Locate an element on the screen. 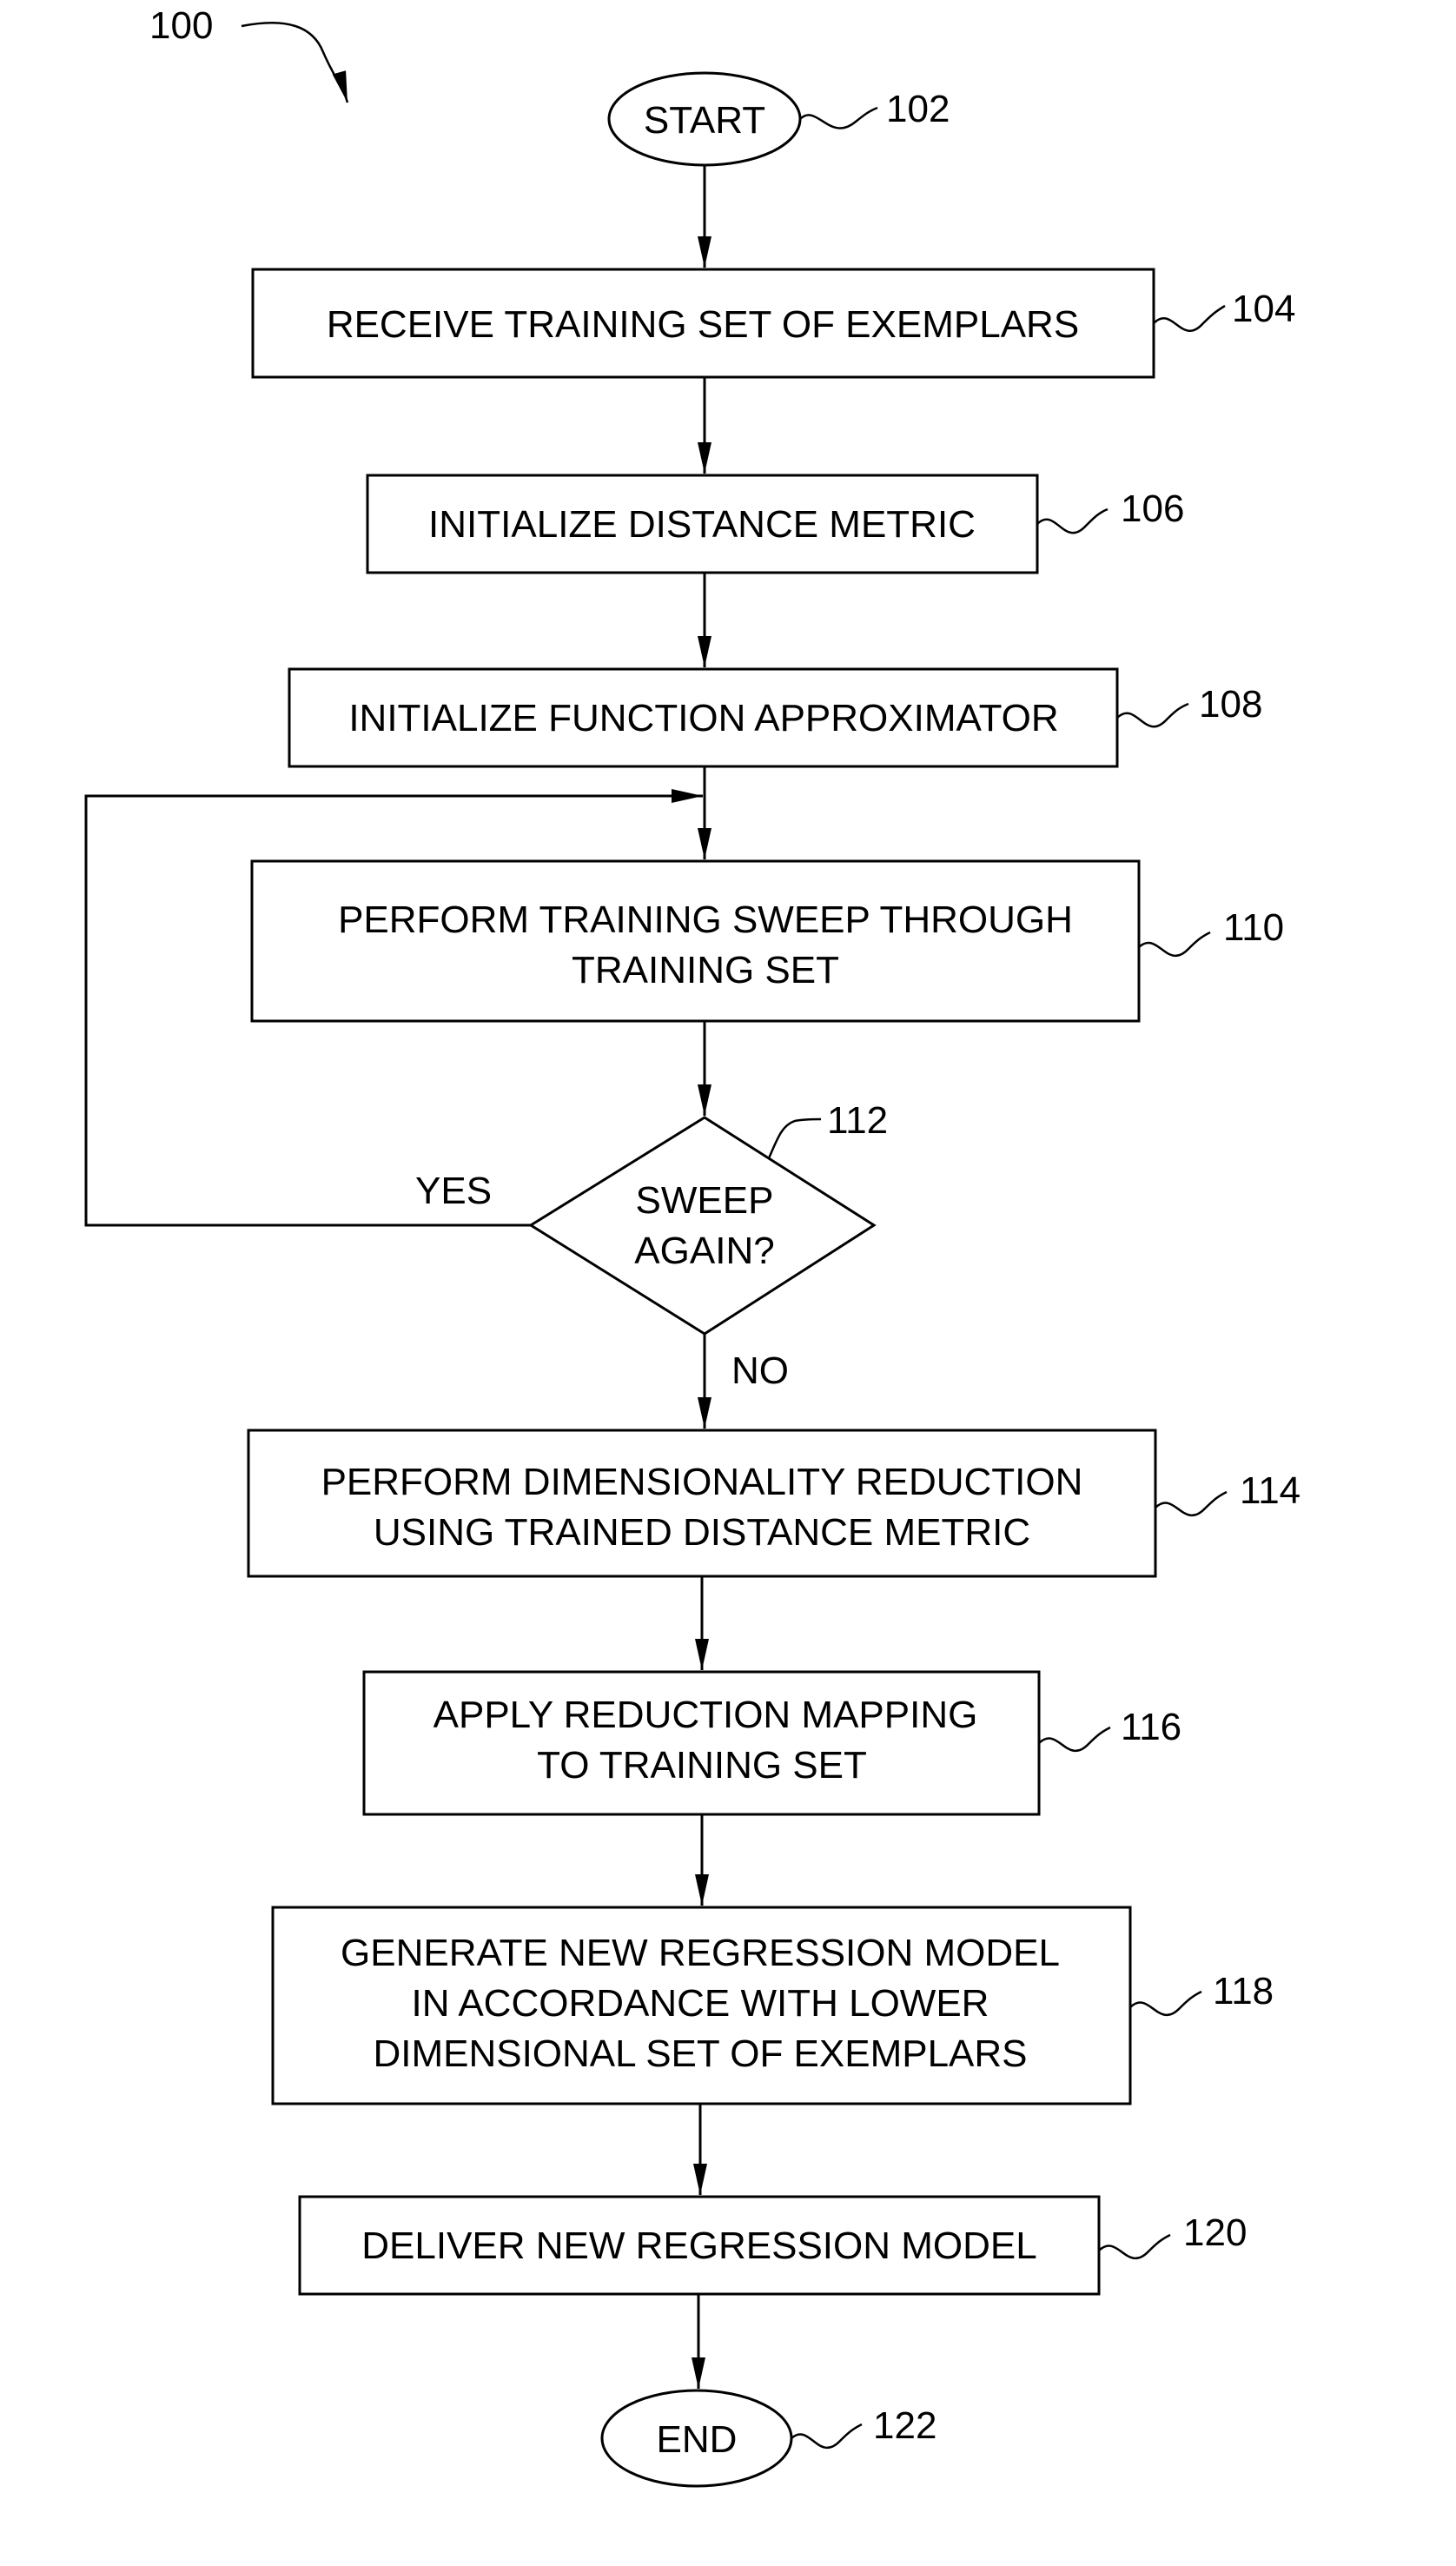  edge-label-no: NO is located at coordinates (760, 1370).